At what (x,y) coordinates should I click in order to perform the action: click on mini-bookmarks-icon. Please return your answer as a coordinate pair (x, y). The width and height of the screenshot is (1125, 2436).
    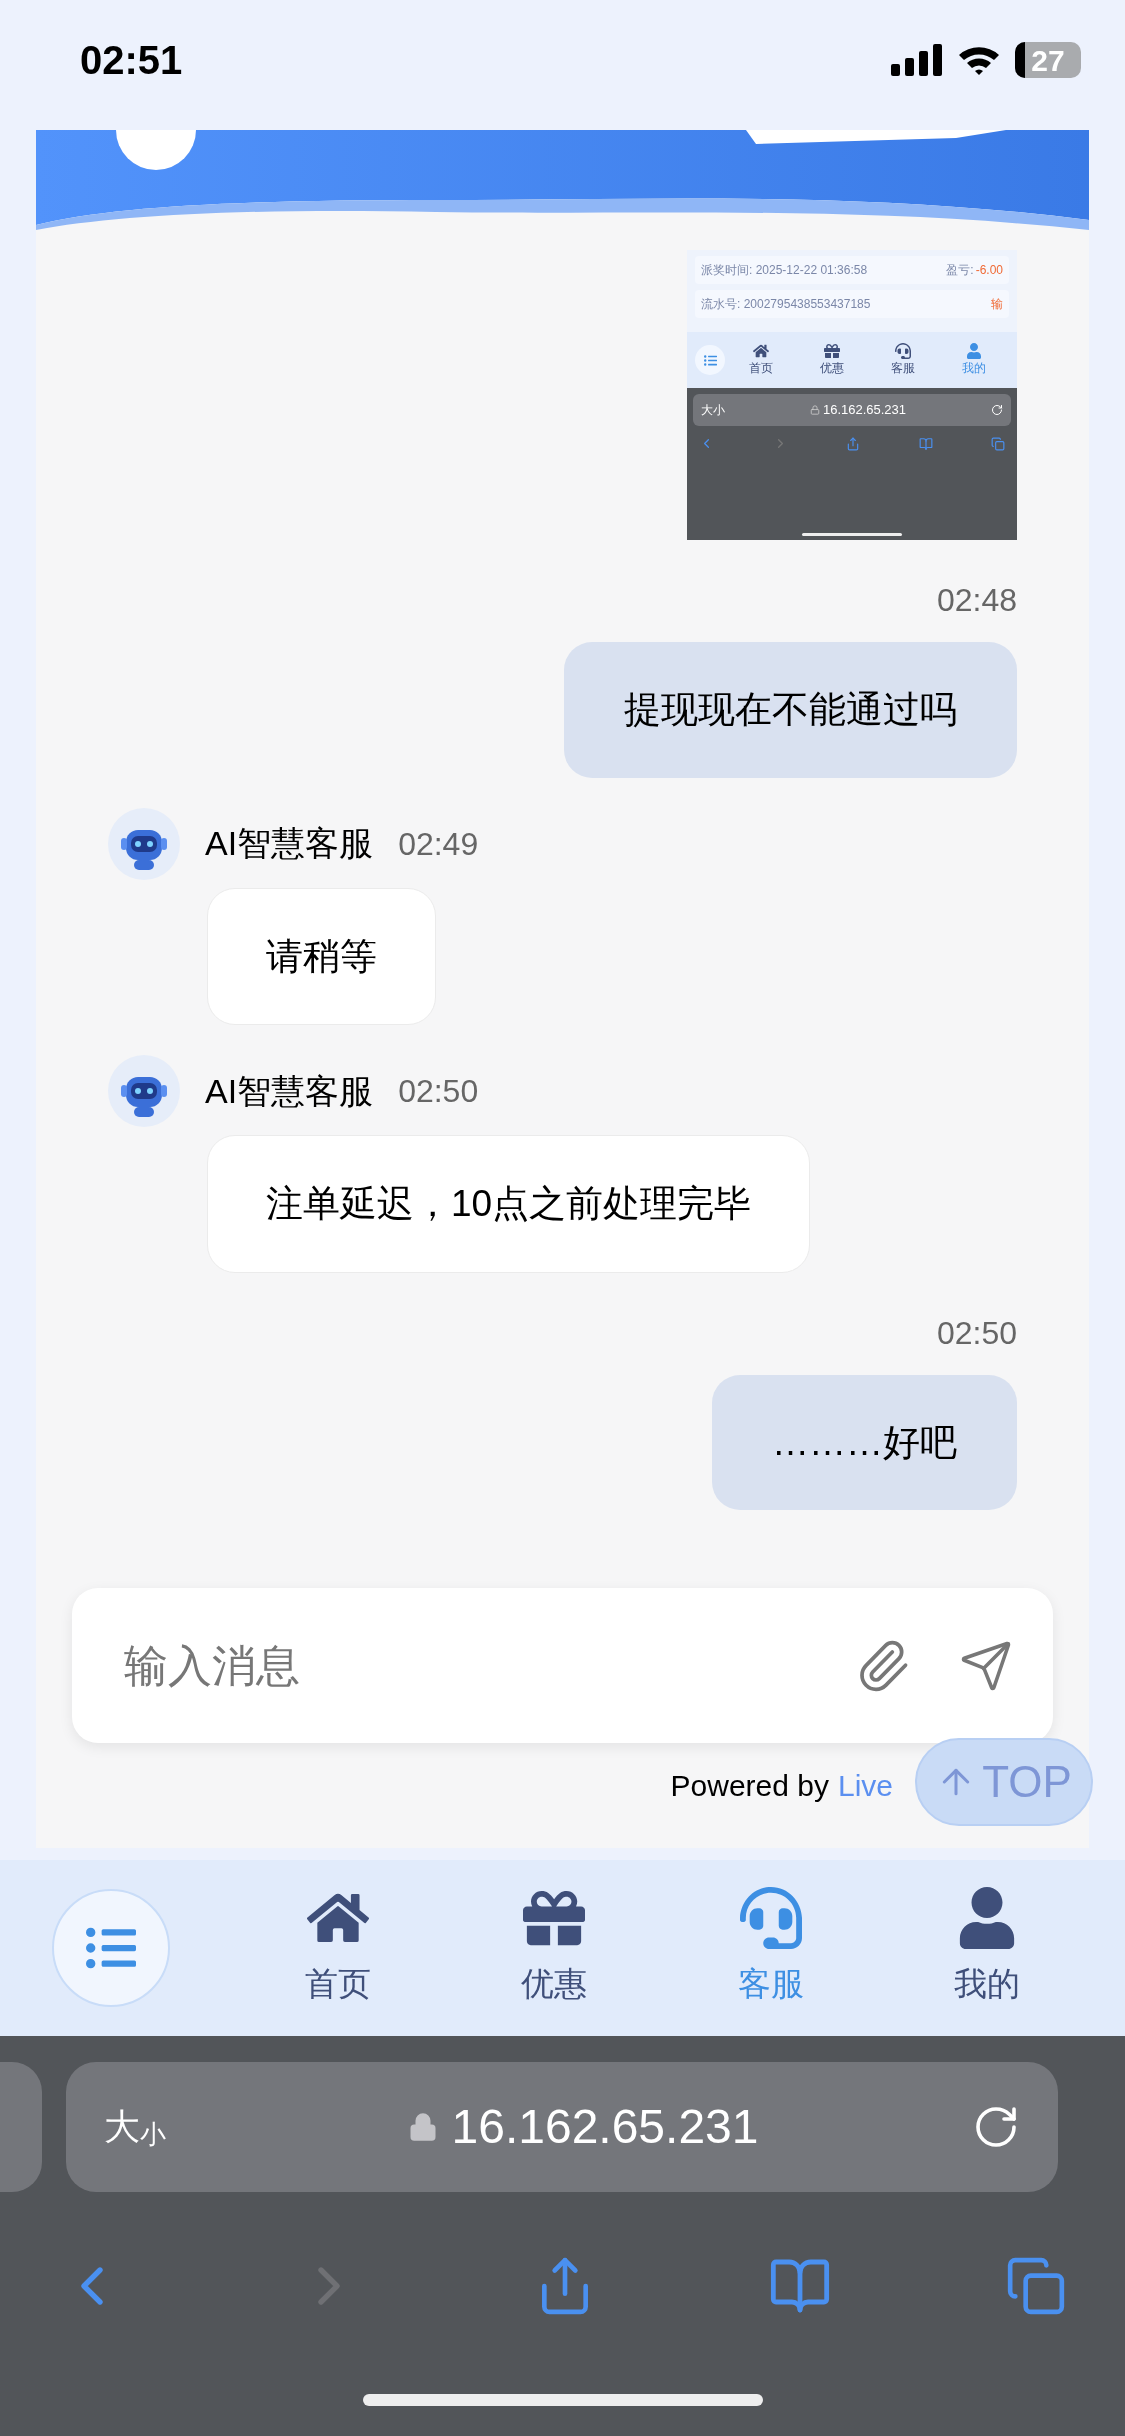
    Looking at the image, I should click on (925, 443).